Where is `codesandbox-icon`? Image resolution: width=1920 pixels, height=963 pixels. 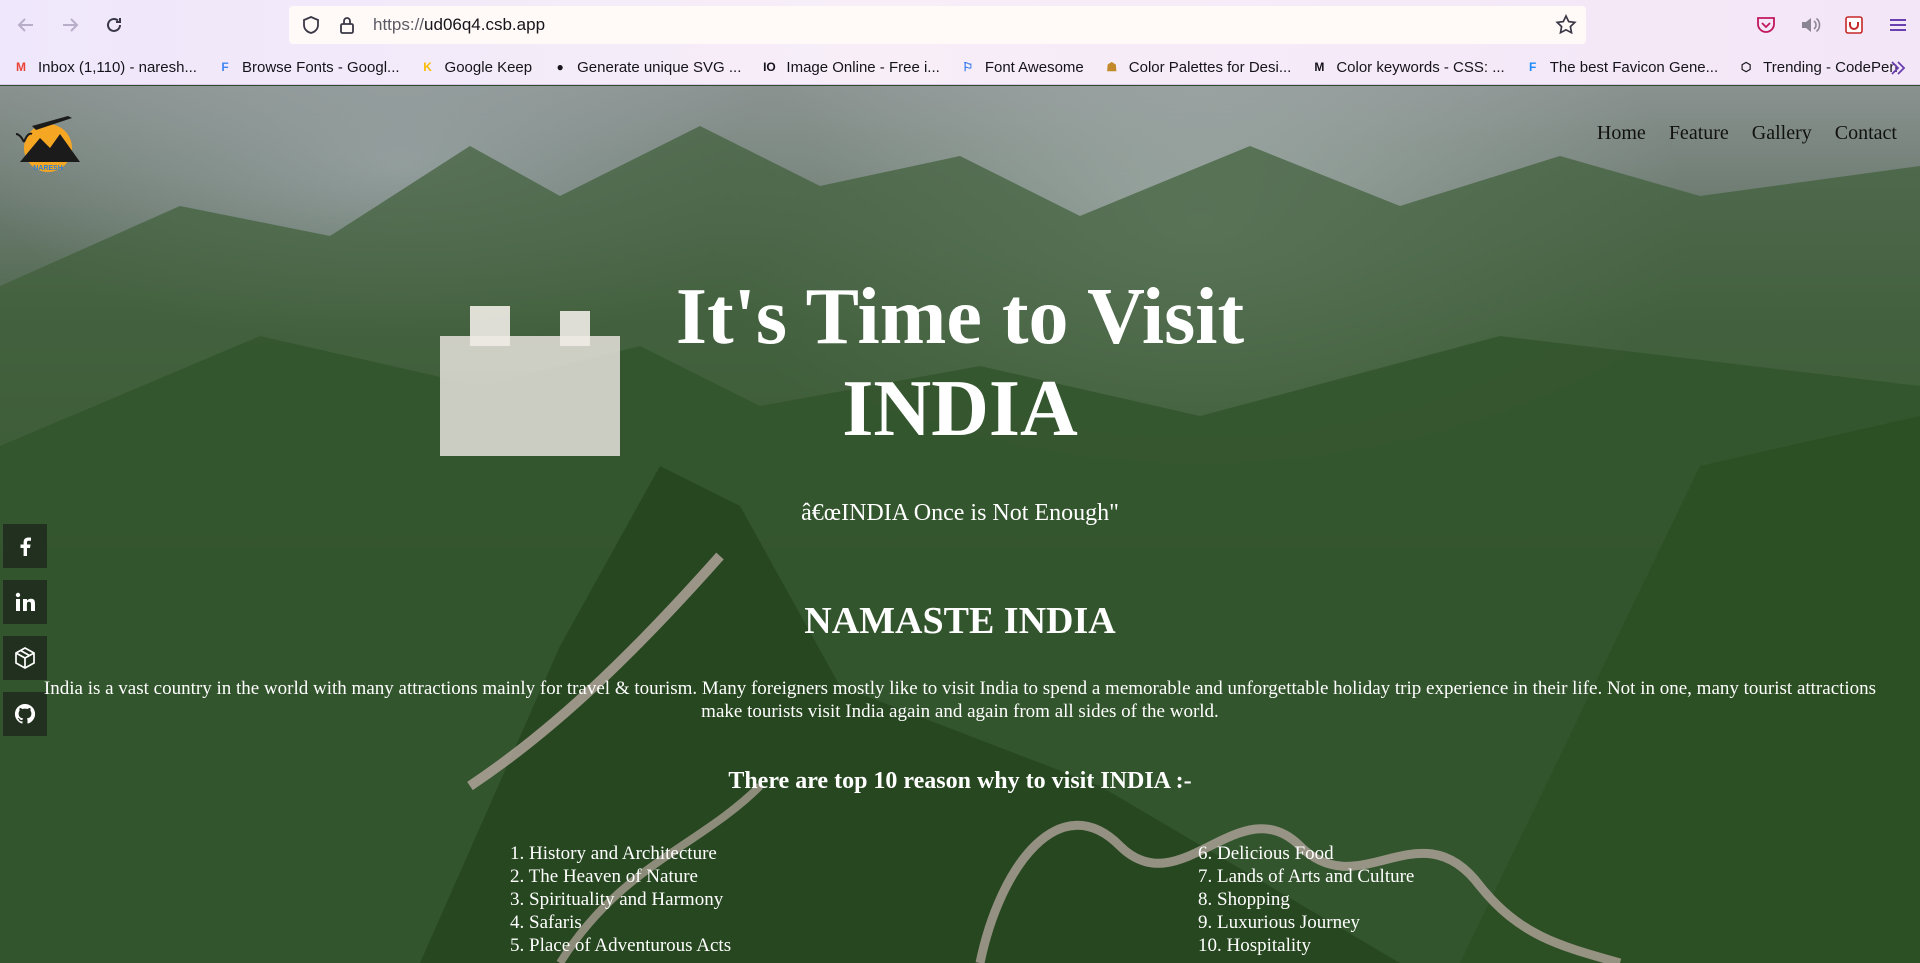 codesandbox-icon is located at coordinates (25, 658).